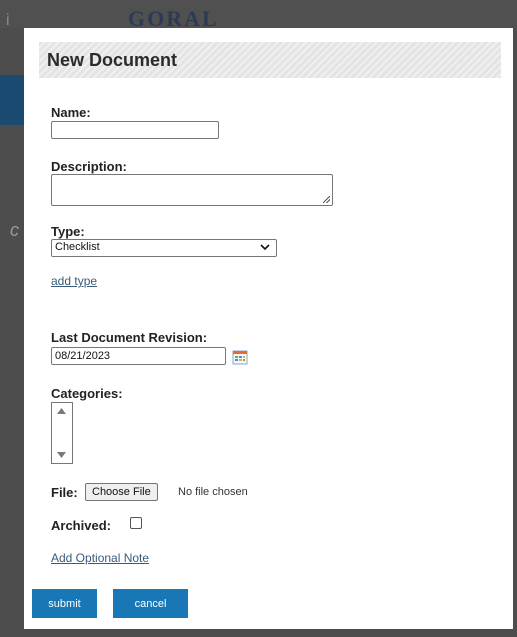 The image size is (517, 637). What do you see at coordinates (258, 14) in the screenshot?
I see `background-header` at bounding box center [258, 14].